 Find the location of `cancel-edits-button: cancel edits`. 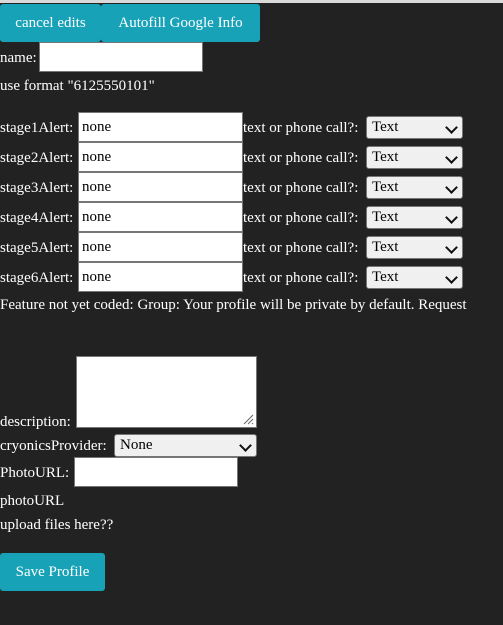

cancel-edits-button: cancel edits is located at coordinates (50, 23).